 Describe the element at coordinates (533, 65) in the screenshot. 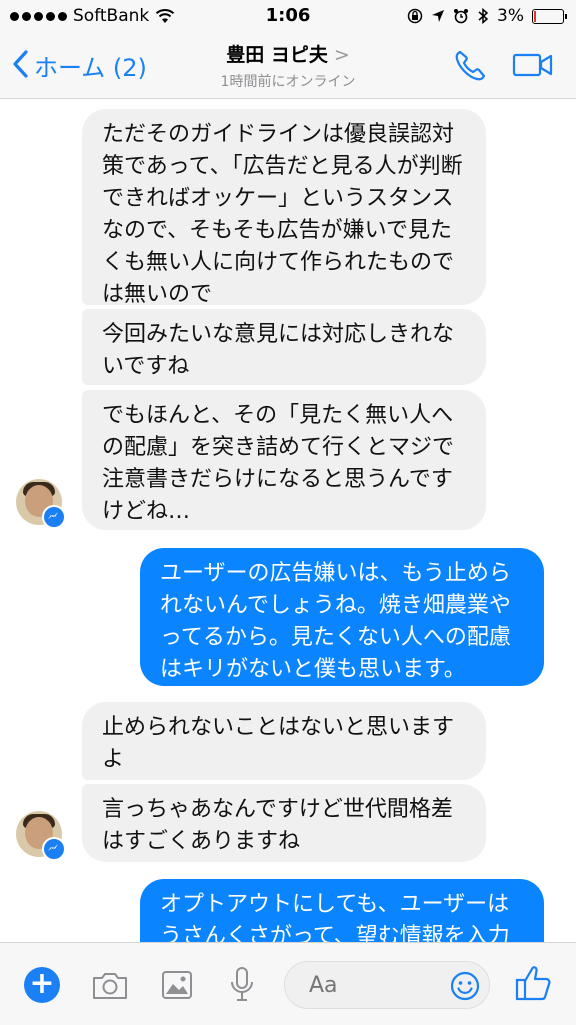

I see `video-camera-icon` at that location.